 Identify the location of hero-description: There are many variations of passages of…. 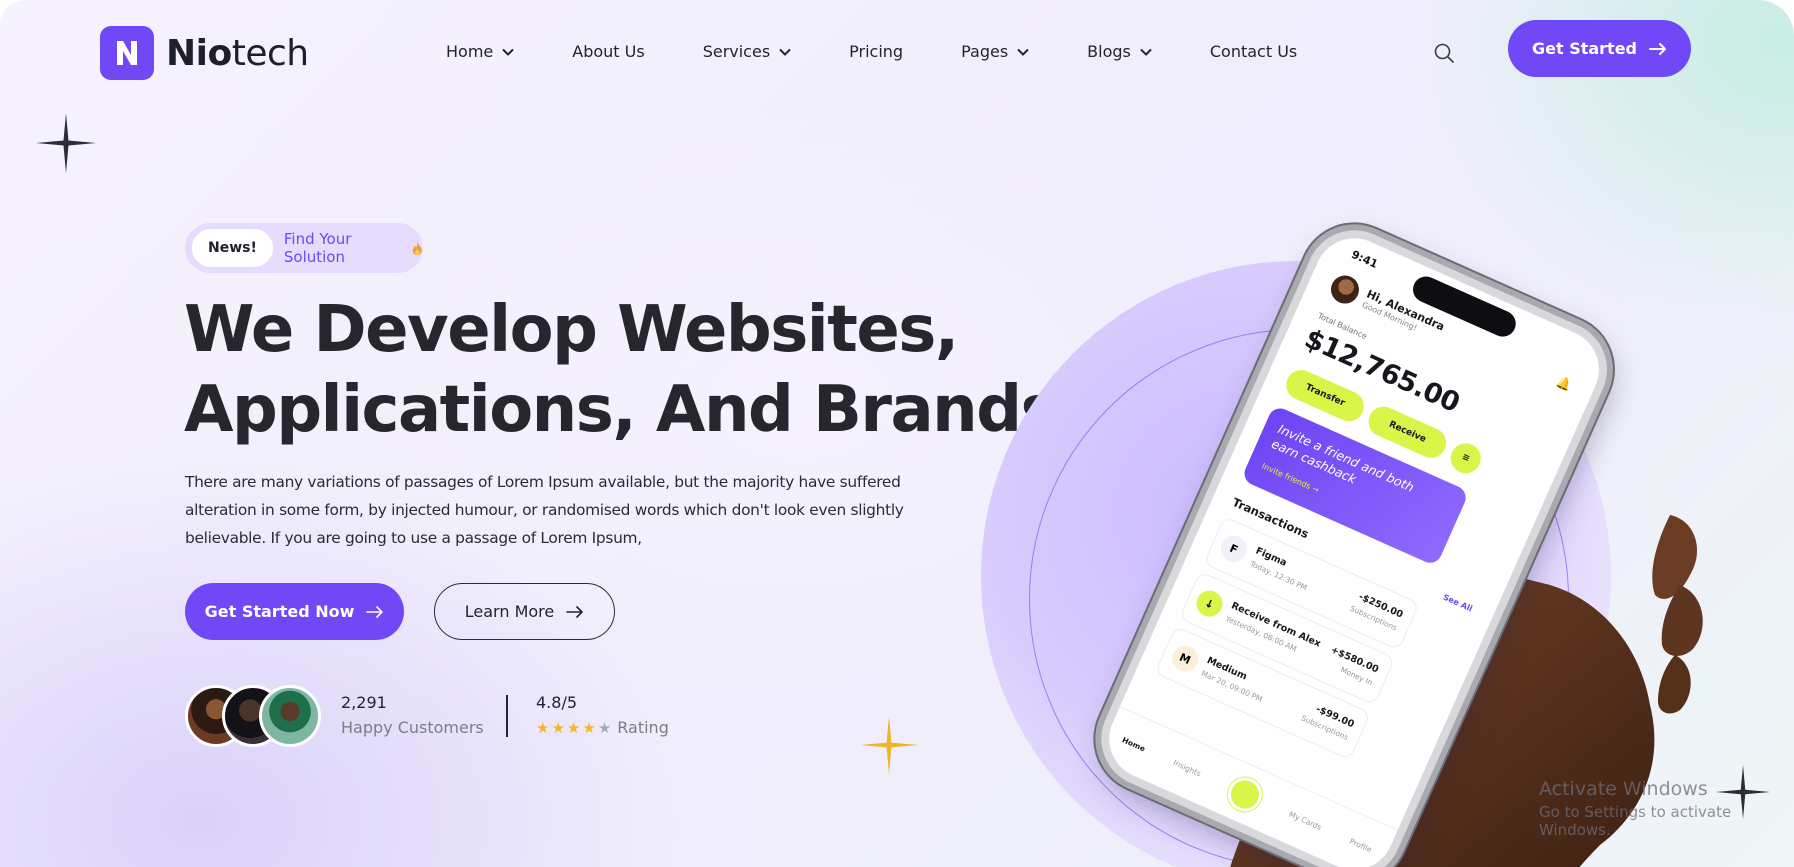
(544, 510).